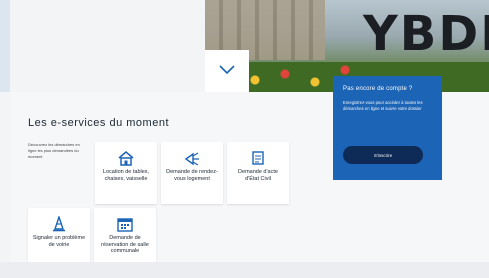 This screenshot has width=489, height=278. What do you see at coordinates (126, 158) in the screenshot?
I see `house-icon` at bounding box center [126, 158].